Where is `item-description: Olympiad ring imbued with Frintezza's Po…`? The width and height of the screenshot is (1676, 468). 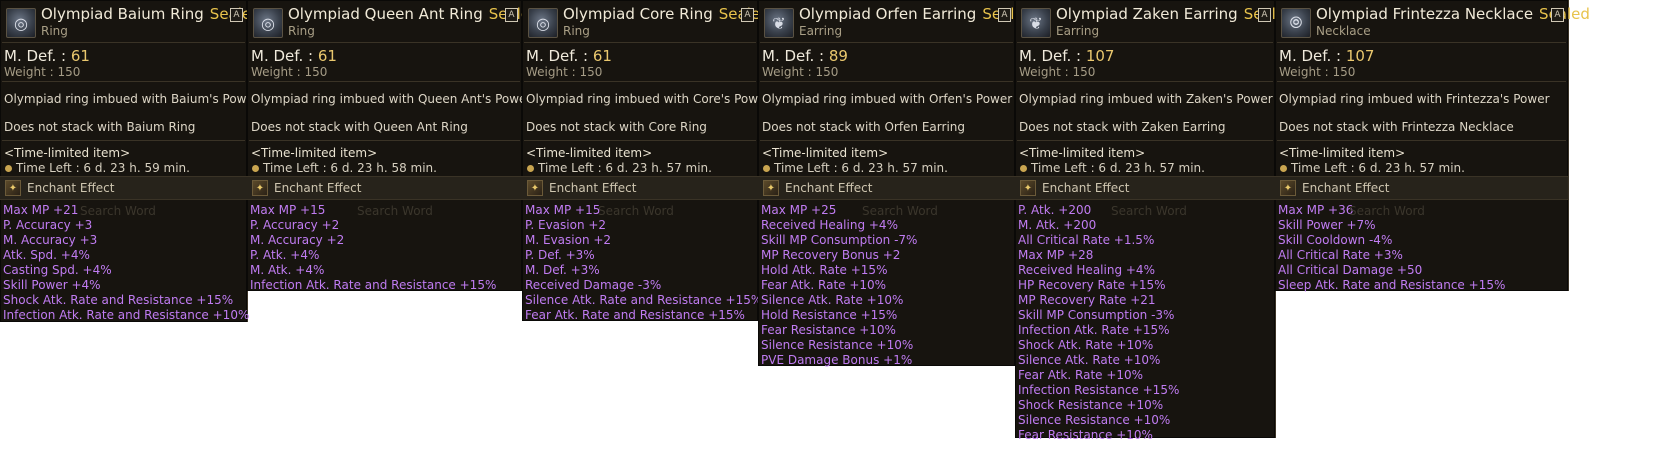 item-description: Olympiad ring imbued with Frintezza's Po… is located at coordinates (1414, 99).